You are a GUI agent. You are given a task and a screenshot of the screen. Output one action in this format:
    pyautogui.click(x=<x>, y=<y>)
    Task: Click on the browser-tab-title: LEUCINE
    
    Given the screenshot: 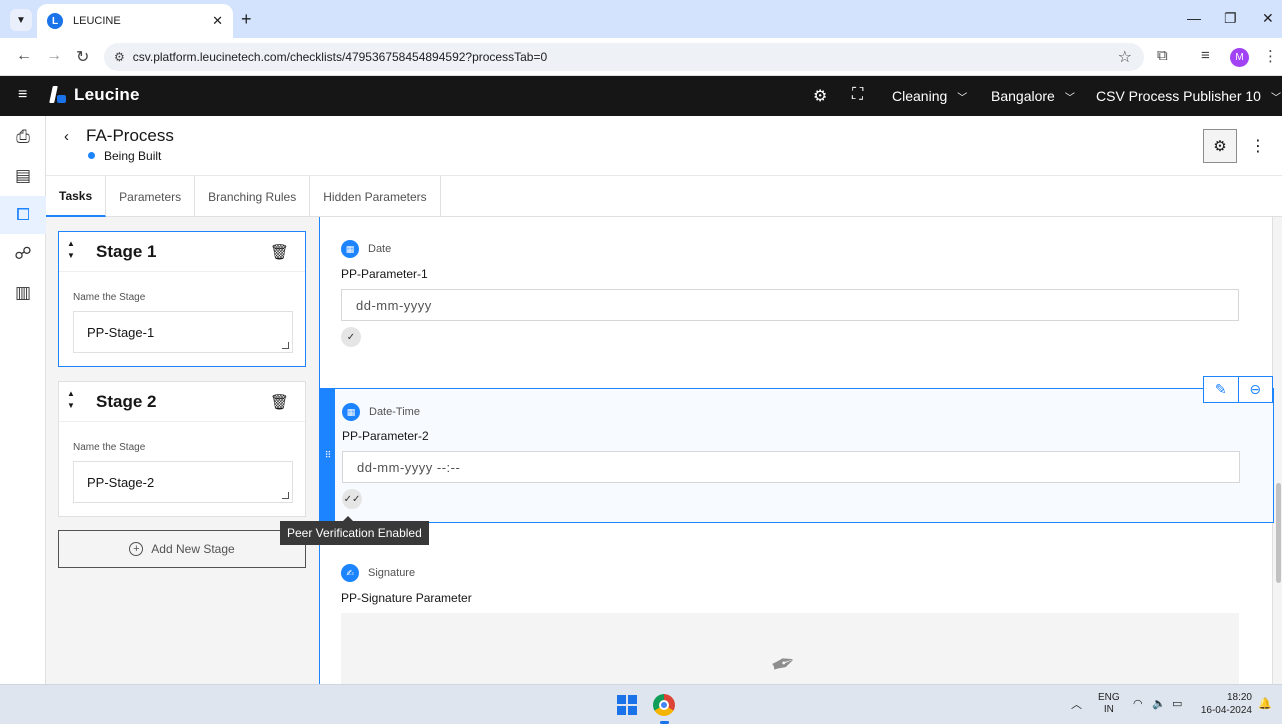 What is the action you would take?
    pyautogui.click(x=97, y=21)
    